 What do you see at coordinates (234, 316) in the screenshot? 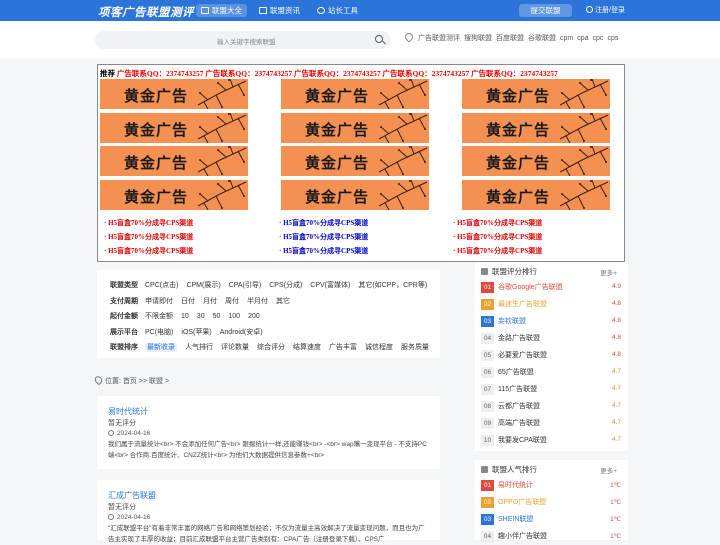
I see `filter-option: 100` at bounding box center [234, 316].